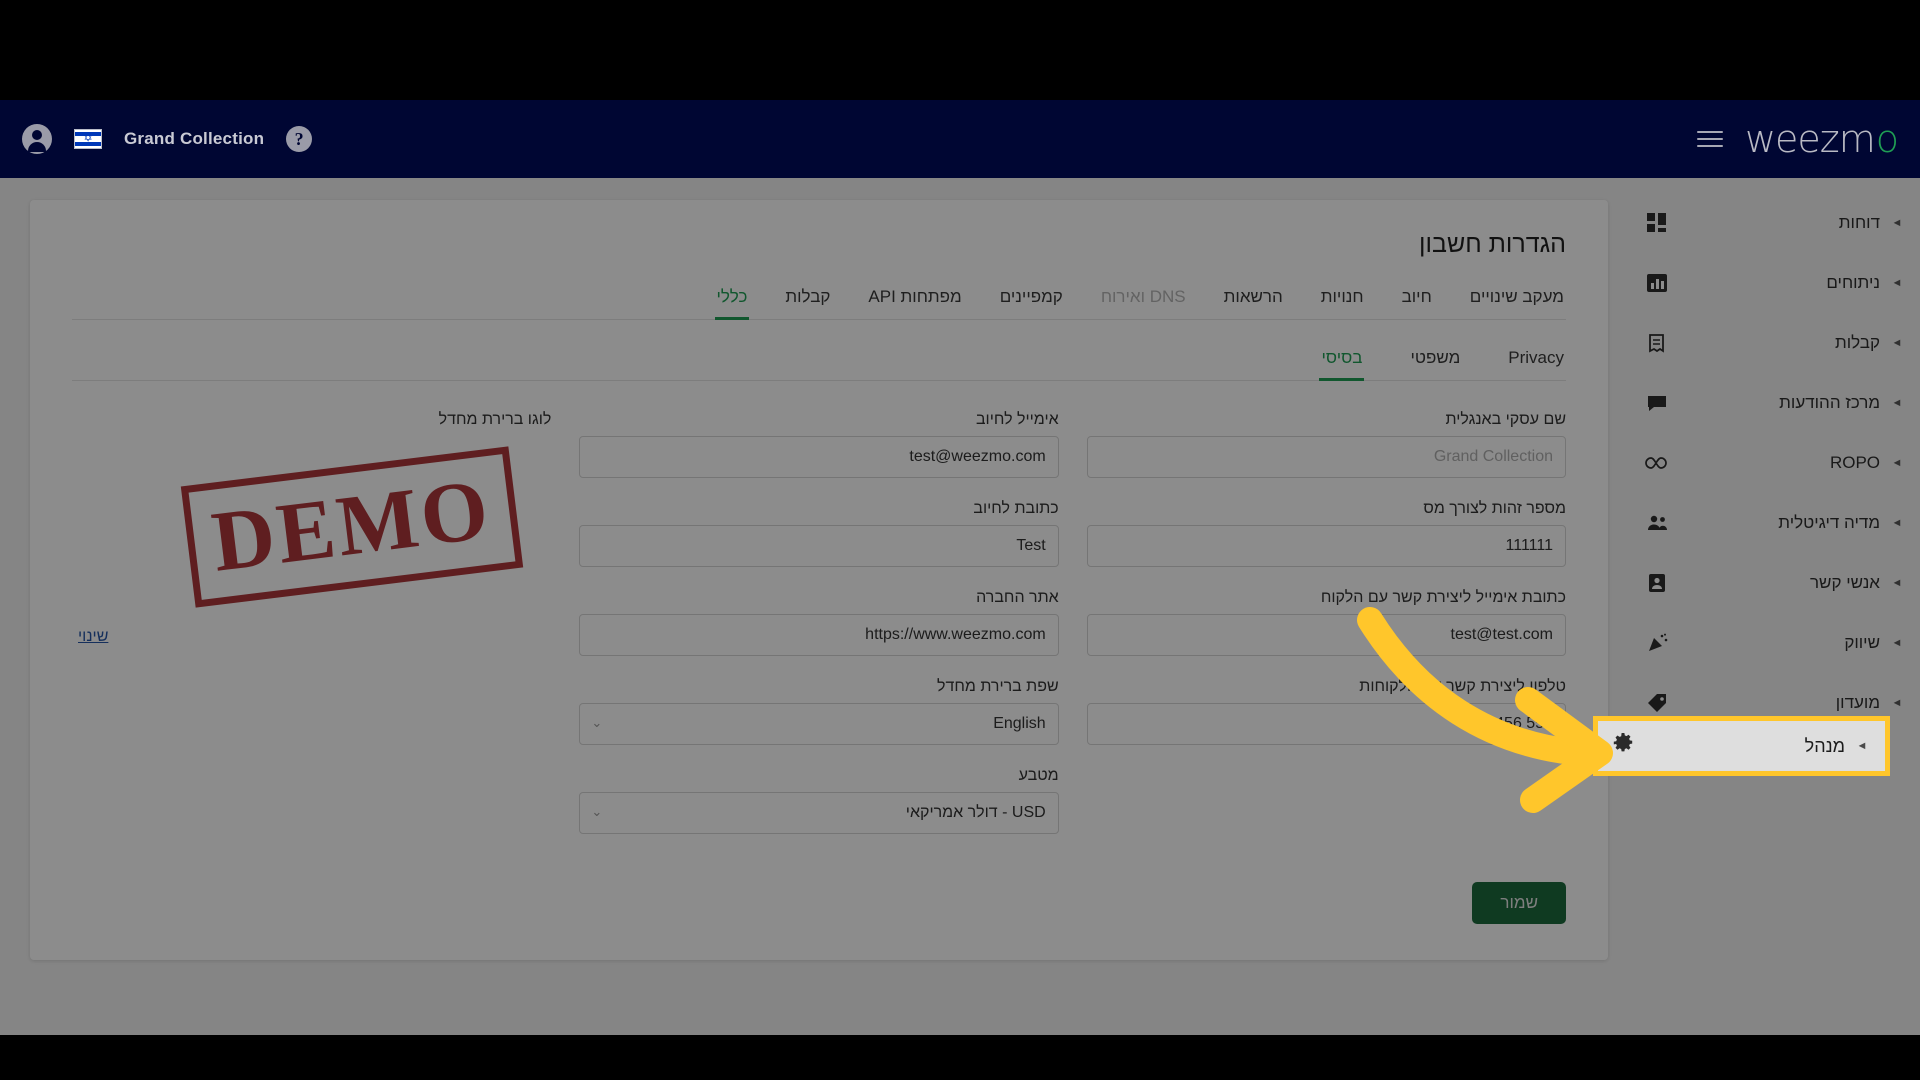  Describe the element at coordinates (1862, 642) in the screenshot. I see `sidebar-item-label: שיווק` at that location.